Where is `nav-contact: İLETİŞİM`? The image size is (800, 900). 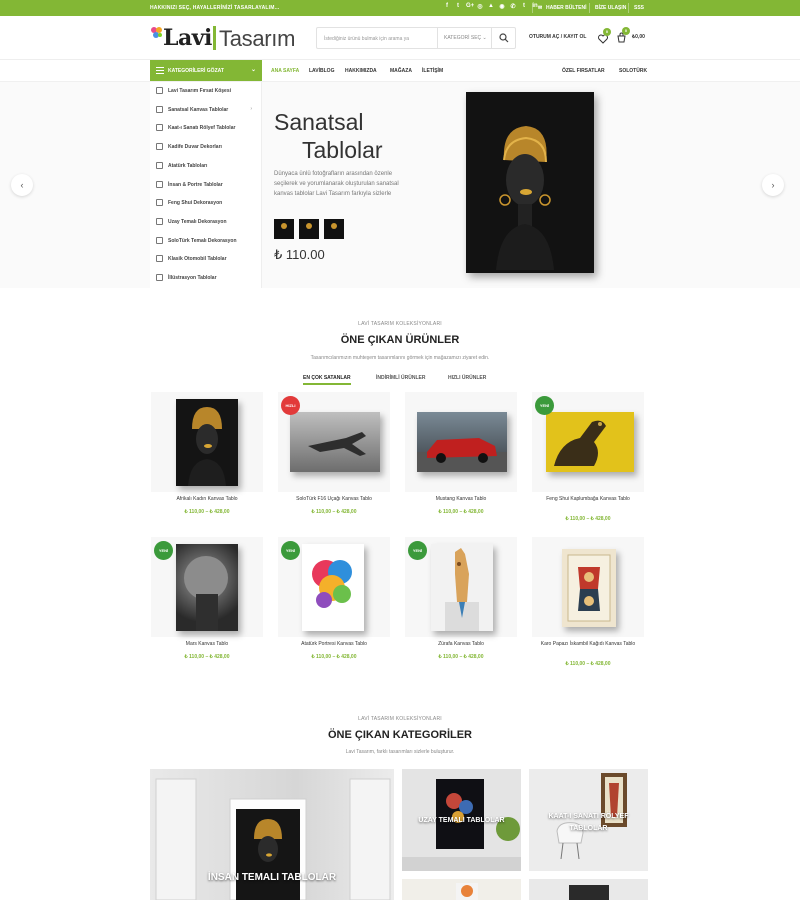 nav-contact: İLETİŞİM is located at coordinates (432, 71).